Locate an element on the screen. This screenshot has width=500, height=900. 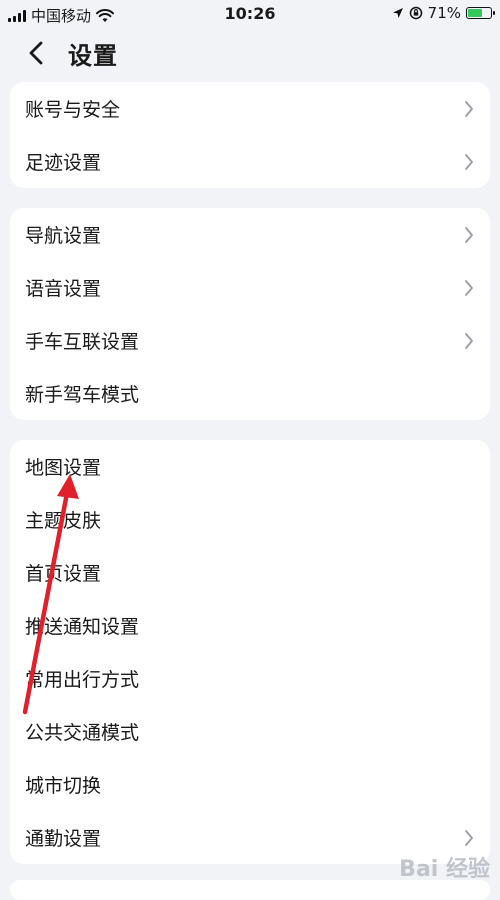
location-icon is located at coordinates (397, 13).